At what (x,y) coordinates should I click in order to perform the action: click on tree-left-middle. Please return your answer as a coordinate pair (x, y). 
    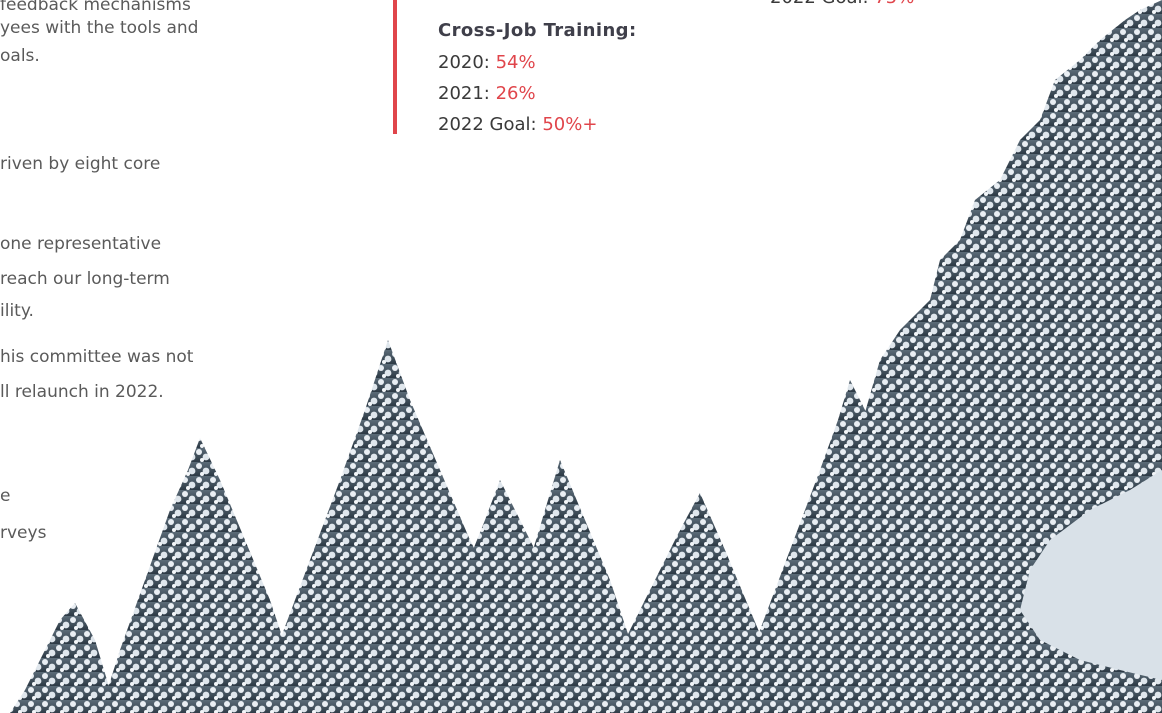
    Looking at the image, I should click on (200, 575).